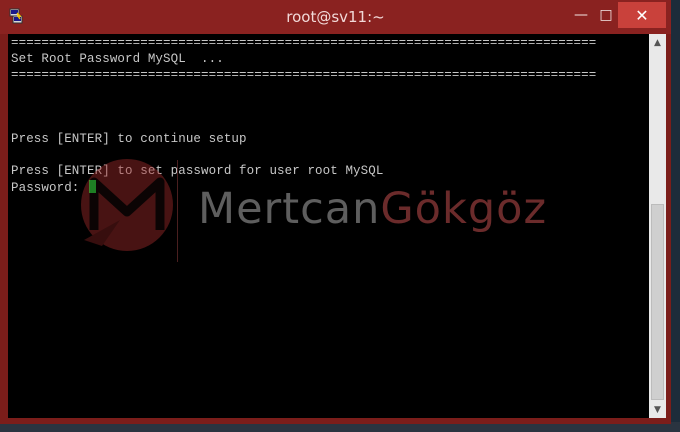  I want to click on close-button: ✕, so click(642, 15).